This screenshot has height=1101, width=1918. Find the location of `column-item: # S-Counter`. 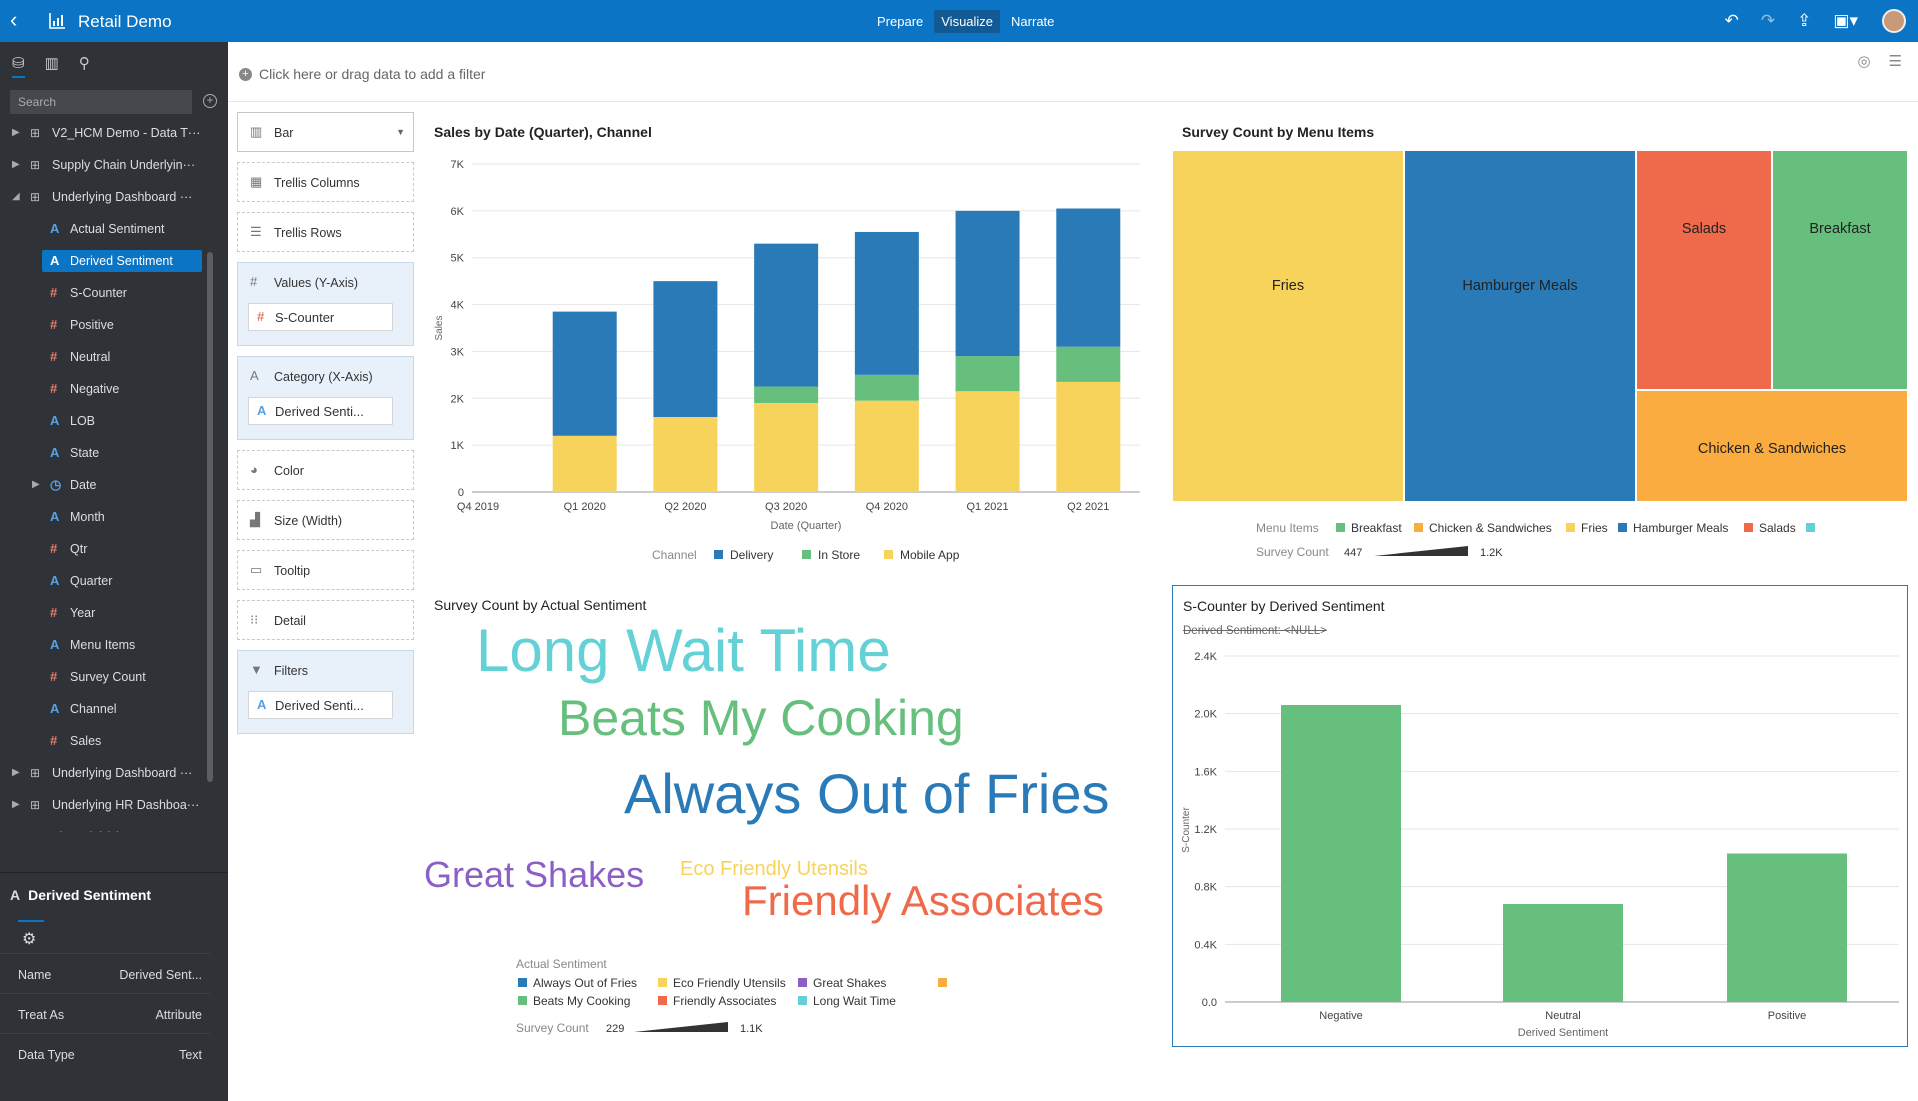

column-item: # S-Counter is located at coordinates (102, 293).